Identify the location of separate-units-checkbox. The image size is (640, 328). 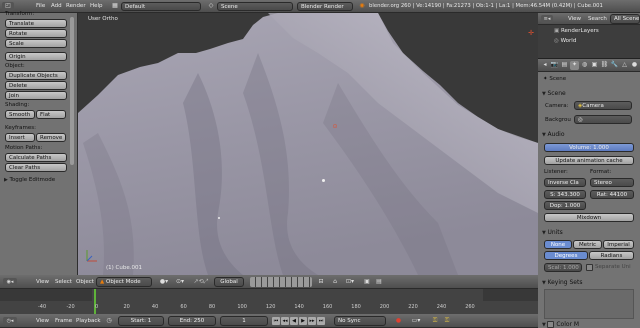
(589, 267).